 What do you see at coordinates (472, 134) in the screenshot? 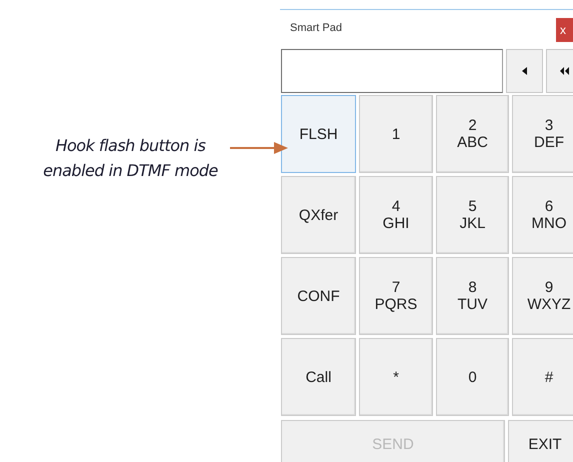
I see `keypad-key: 2 ABC` at bounding box center [472, 134].